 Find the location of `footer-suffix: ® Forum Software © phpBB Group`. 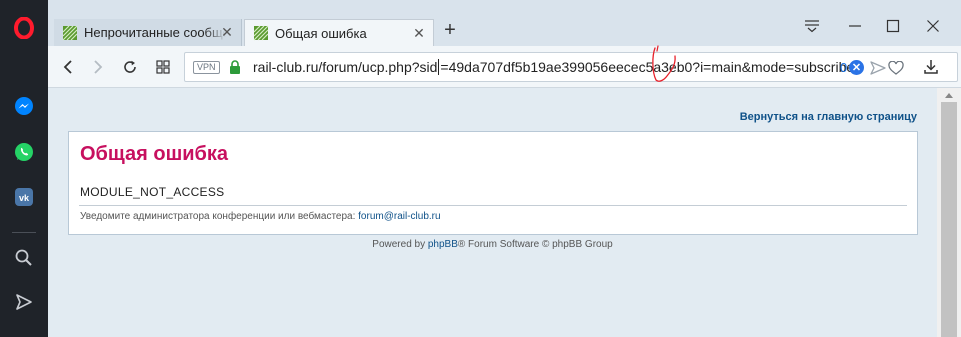

footer-suffix: ® Forum Software © phpBB Group is located at coordinates (535, 244).